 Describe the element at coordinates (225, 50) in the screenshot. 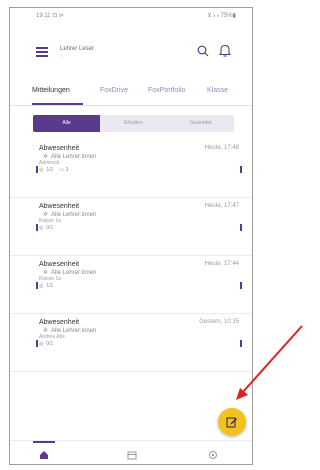

I see `bell-icon` at that location.